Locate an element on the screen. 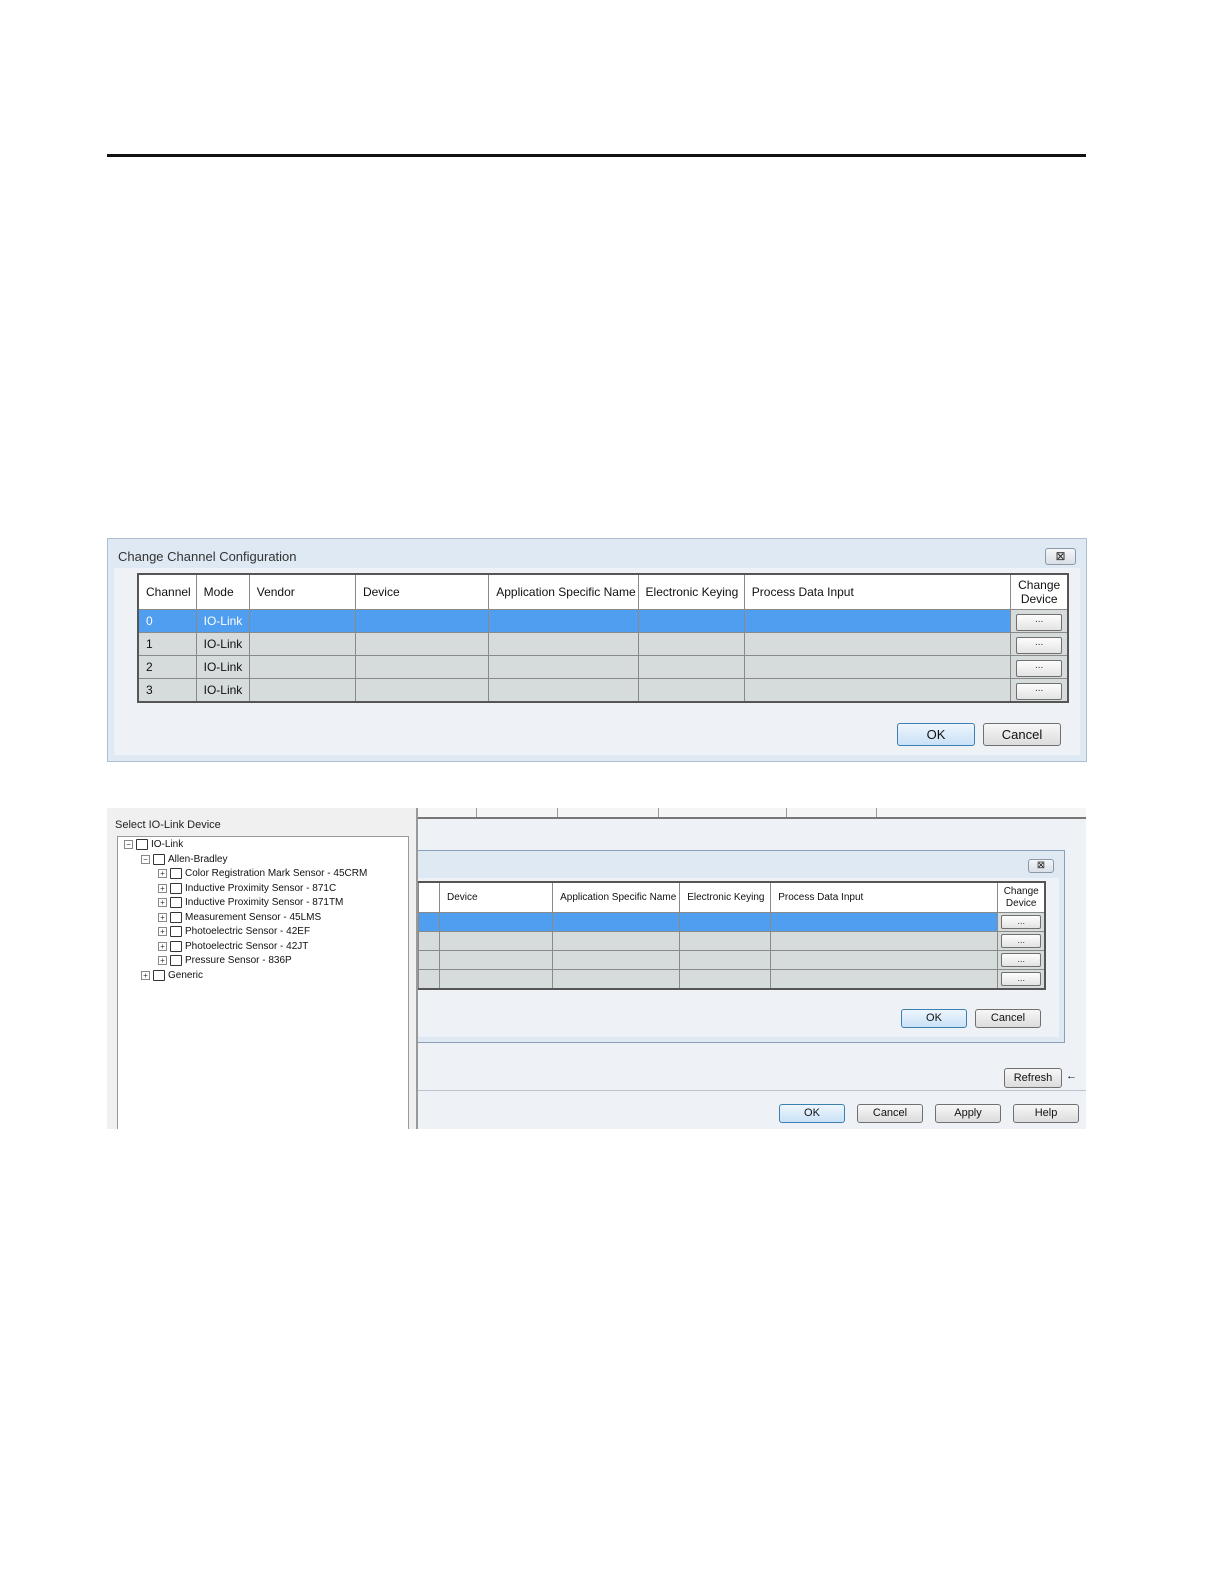 Image resolution: width=1224 pixels, height=1584 pixels. tree-node-device: + Photoelectric Sensor - 42EF is located at coordinates (234, 932).